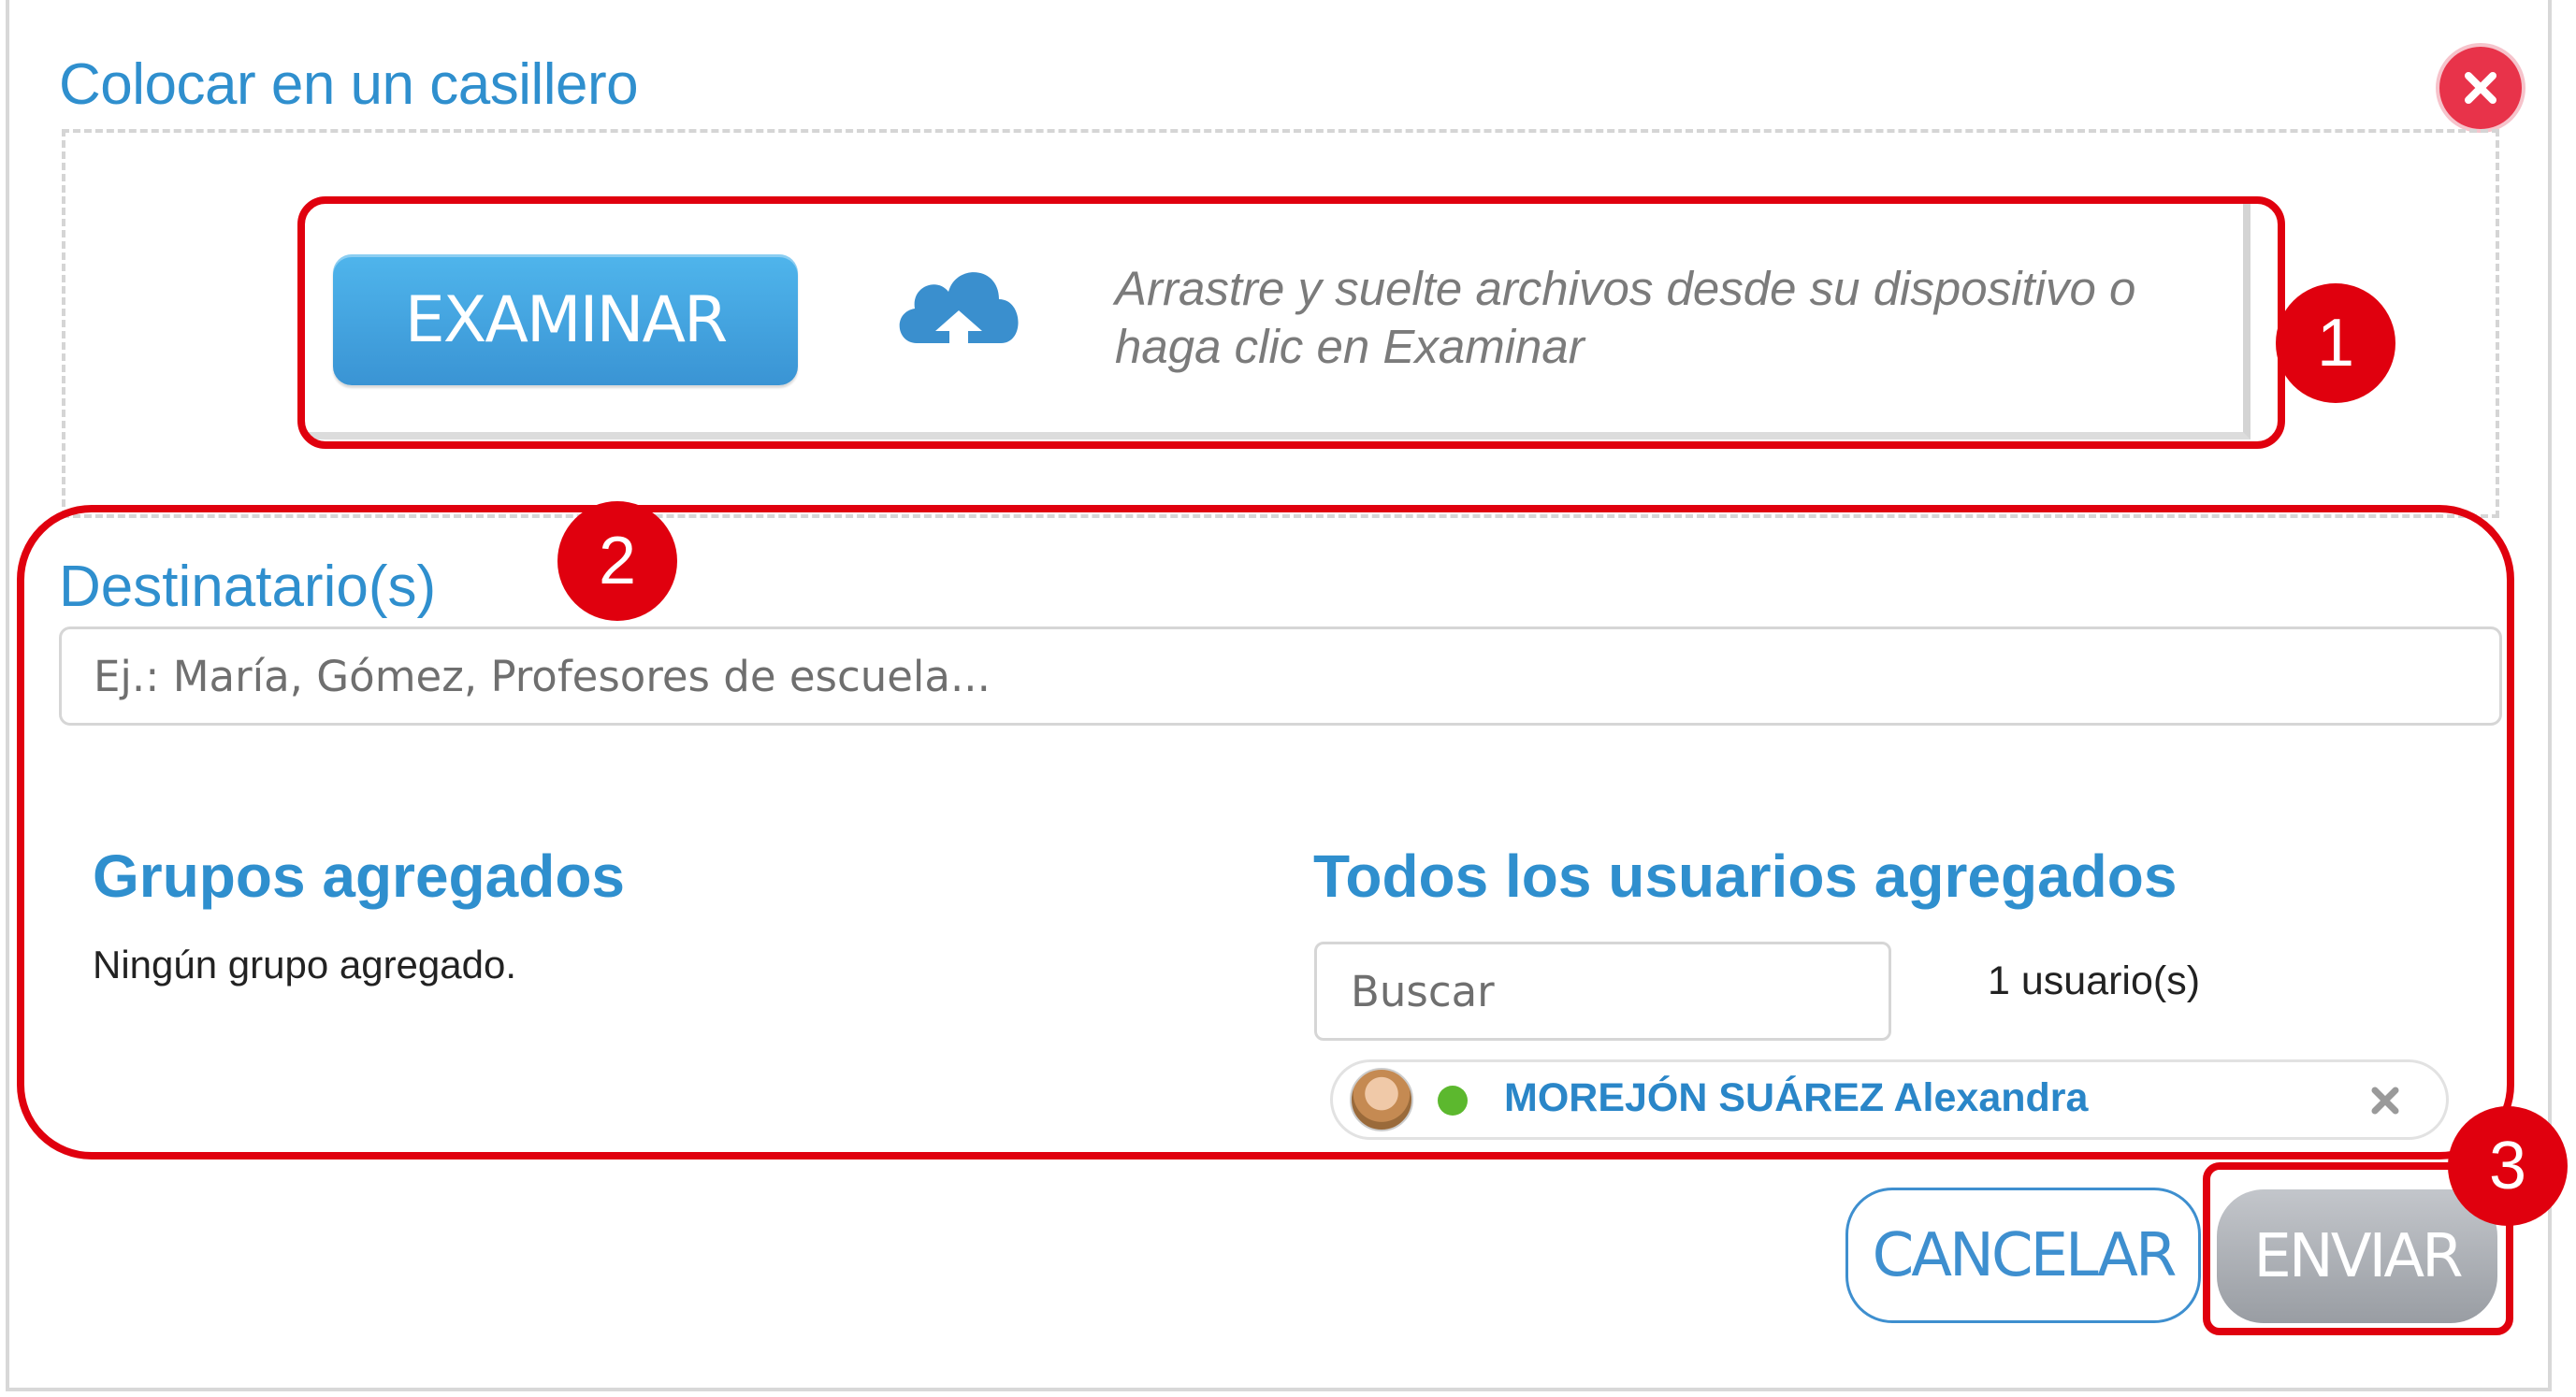 This screenshot has height=1397, width=2576. Describe the element at coordinates (359, 876) in the screenshot. I see `groups-title: Grupos agregados` at that location.